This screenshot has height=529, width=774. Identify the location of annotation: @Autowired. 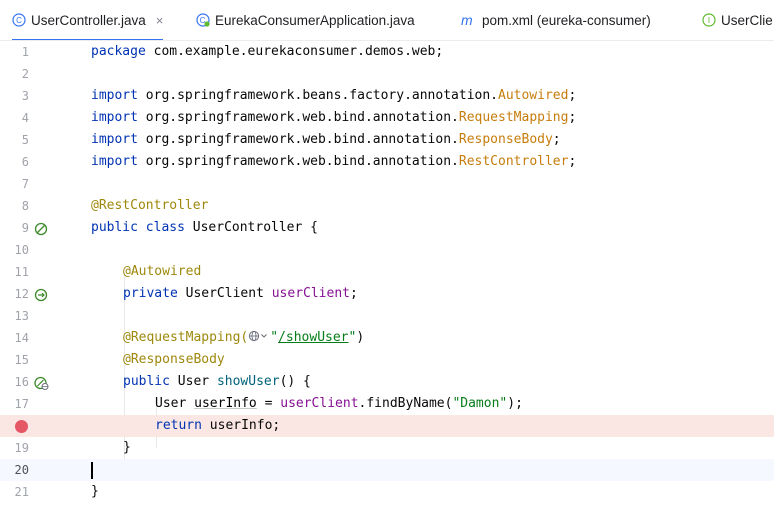
(162, 271).